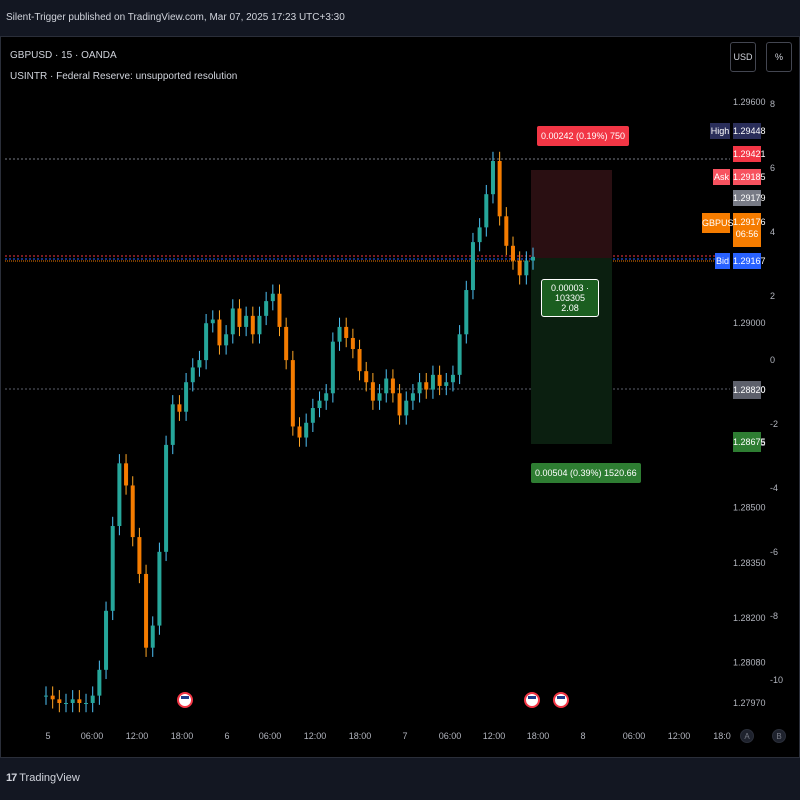 This screenshot has width=800, height=800. Describe the element at coordinates (749, 662) in the screenshot. I see `price-tick: 1.28080` at that location.